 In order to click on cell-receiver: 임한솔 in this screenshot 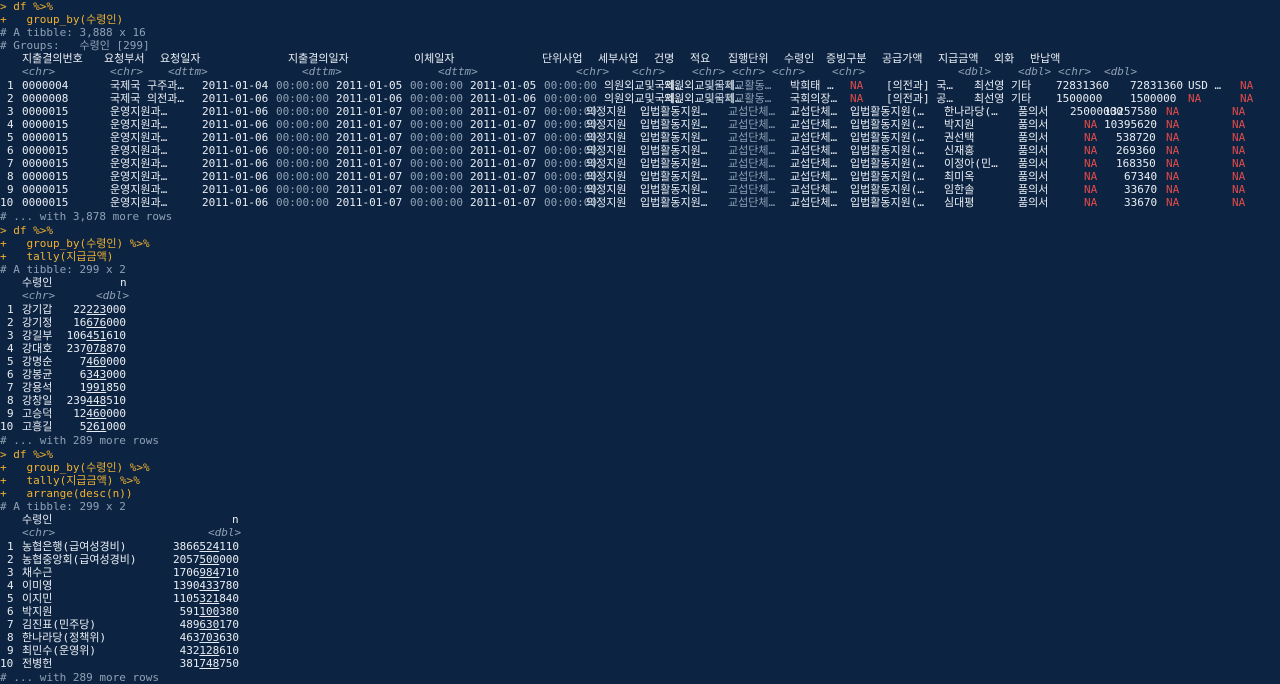, I will do `click(959, 189)`.